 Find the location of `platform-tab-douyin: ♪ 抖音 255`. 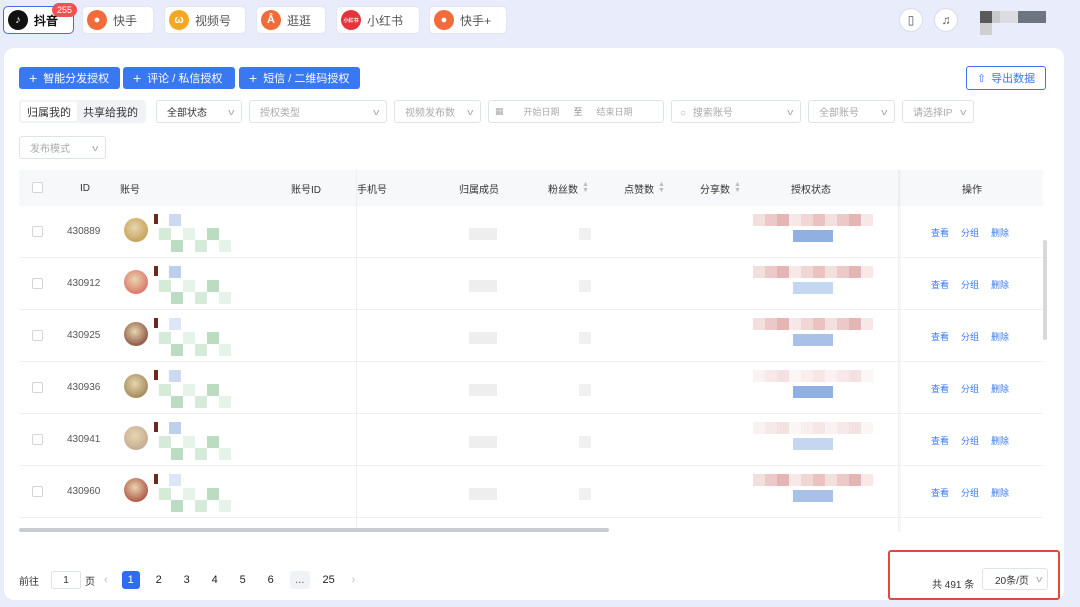

platform-tab-douyin: ♪ 抖音 255 is located at coordinates (40, 18).